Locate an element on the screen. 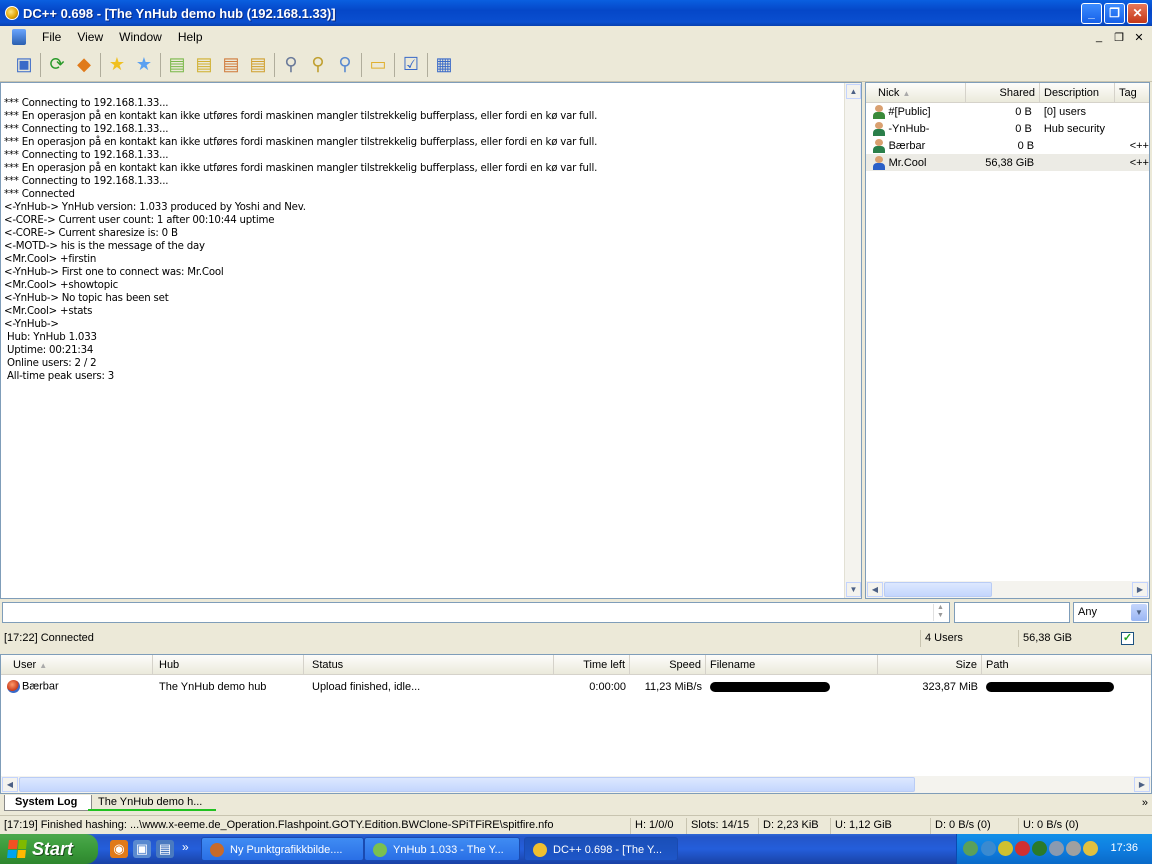 This screenshot has height=864, width=1152. chat-line: *** Connected is located at coordinates (39, 194).